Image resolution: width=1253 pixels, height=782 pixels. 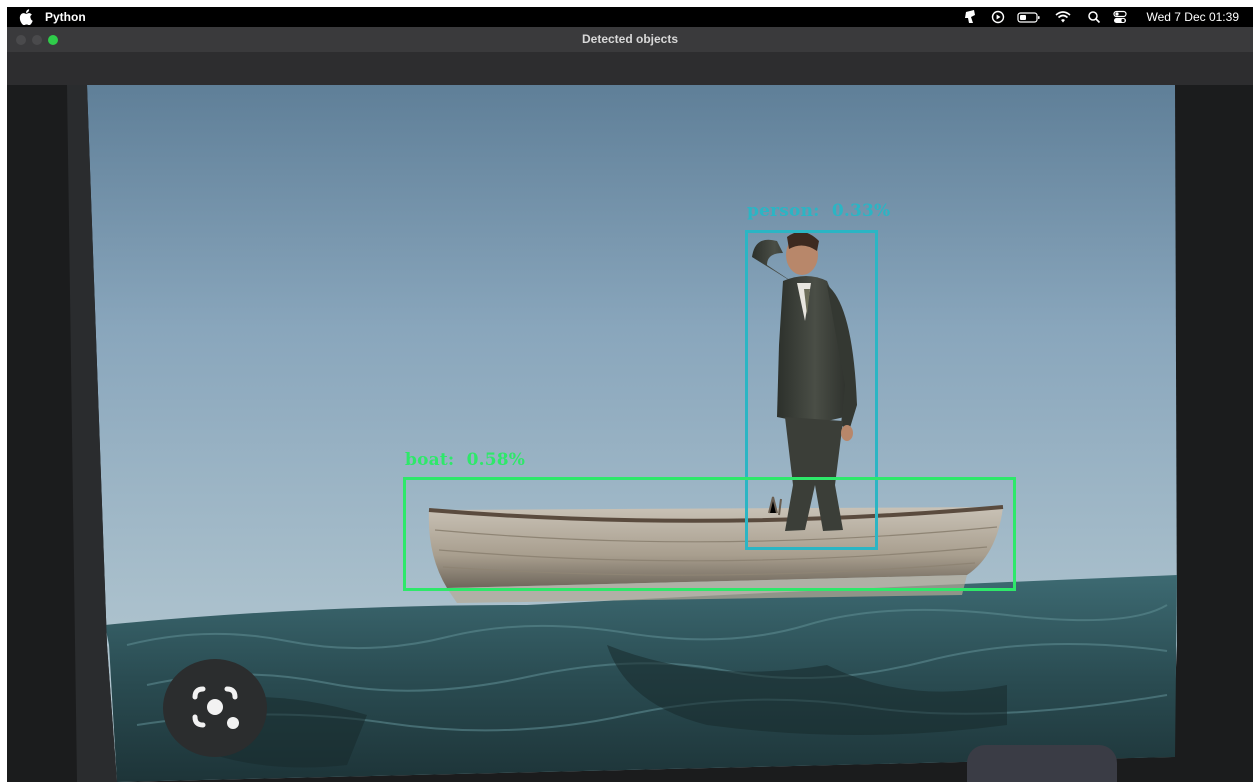 I want to click on apple-icon, so click(x=26, y=17).